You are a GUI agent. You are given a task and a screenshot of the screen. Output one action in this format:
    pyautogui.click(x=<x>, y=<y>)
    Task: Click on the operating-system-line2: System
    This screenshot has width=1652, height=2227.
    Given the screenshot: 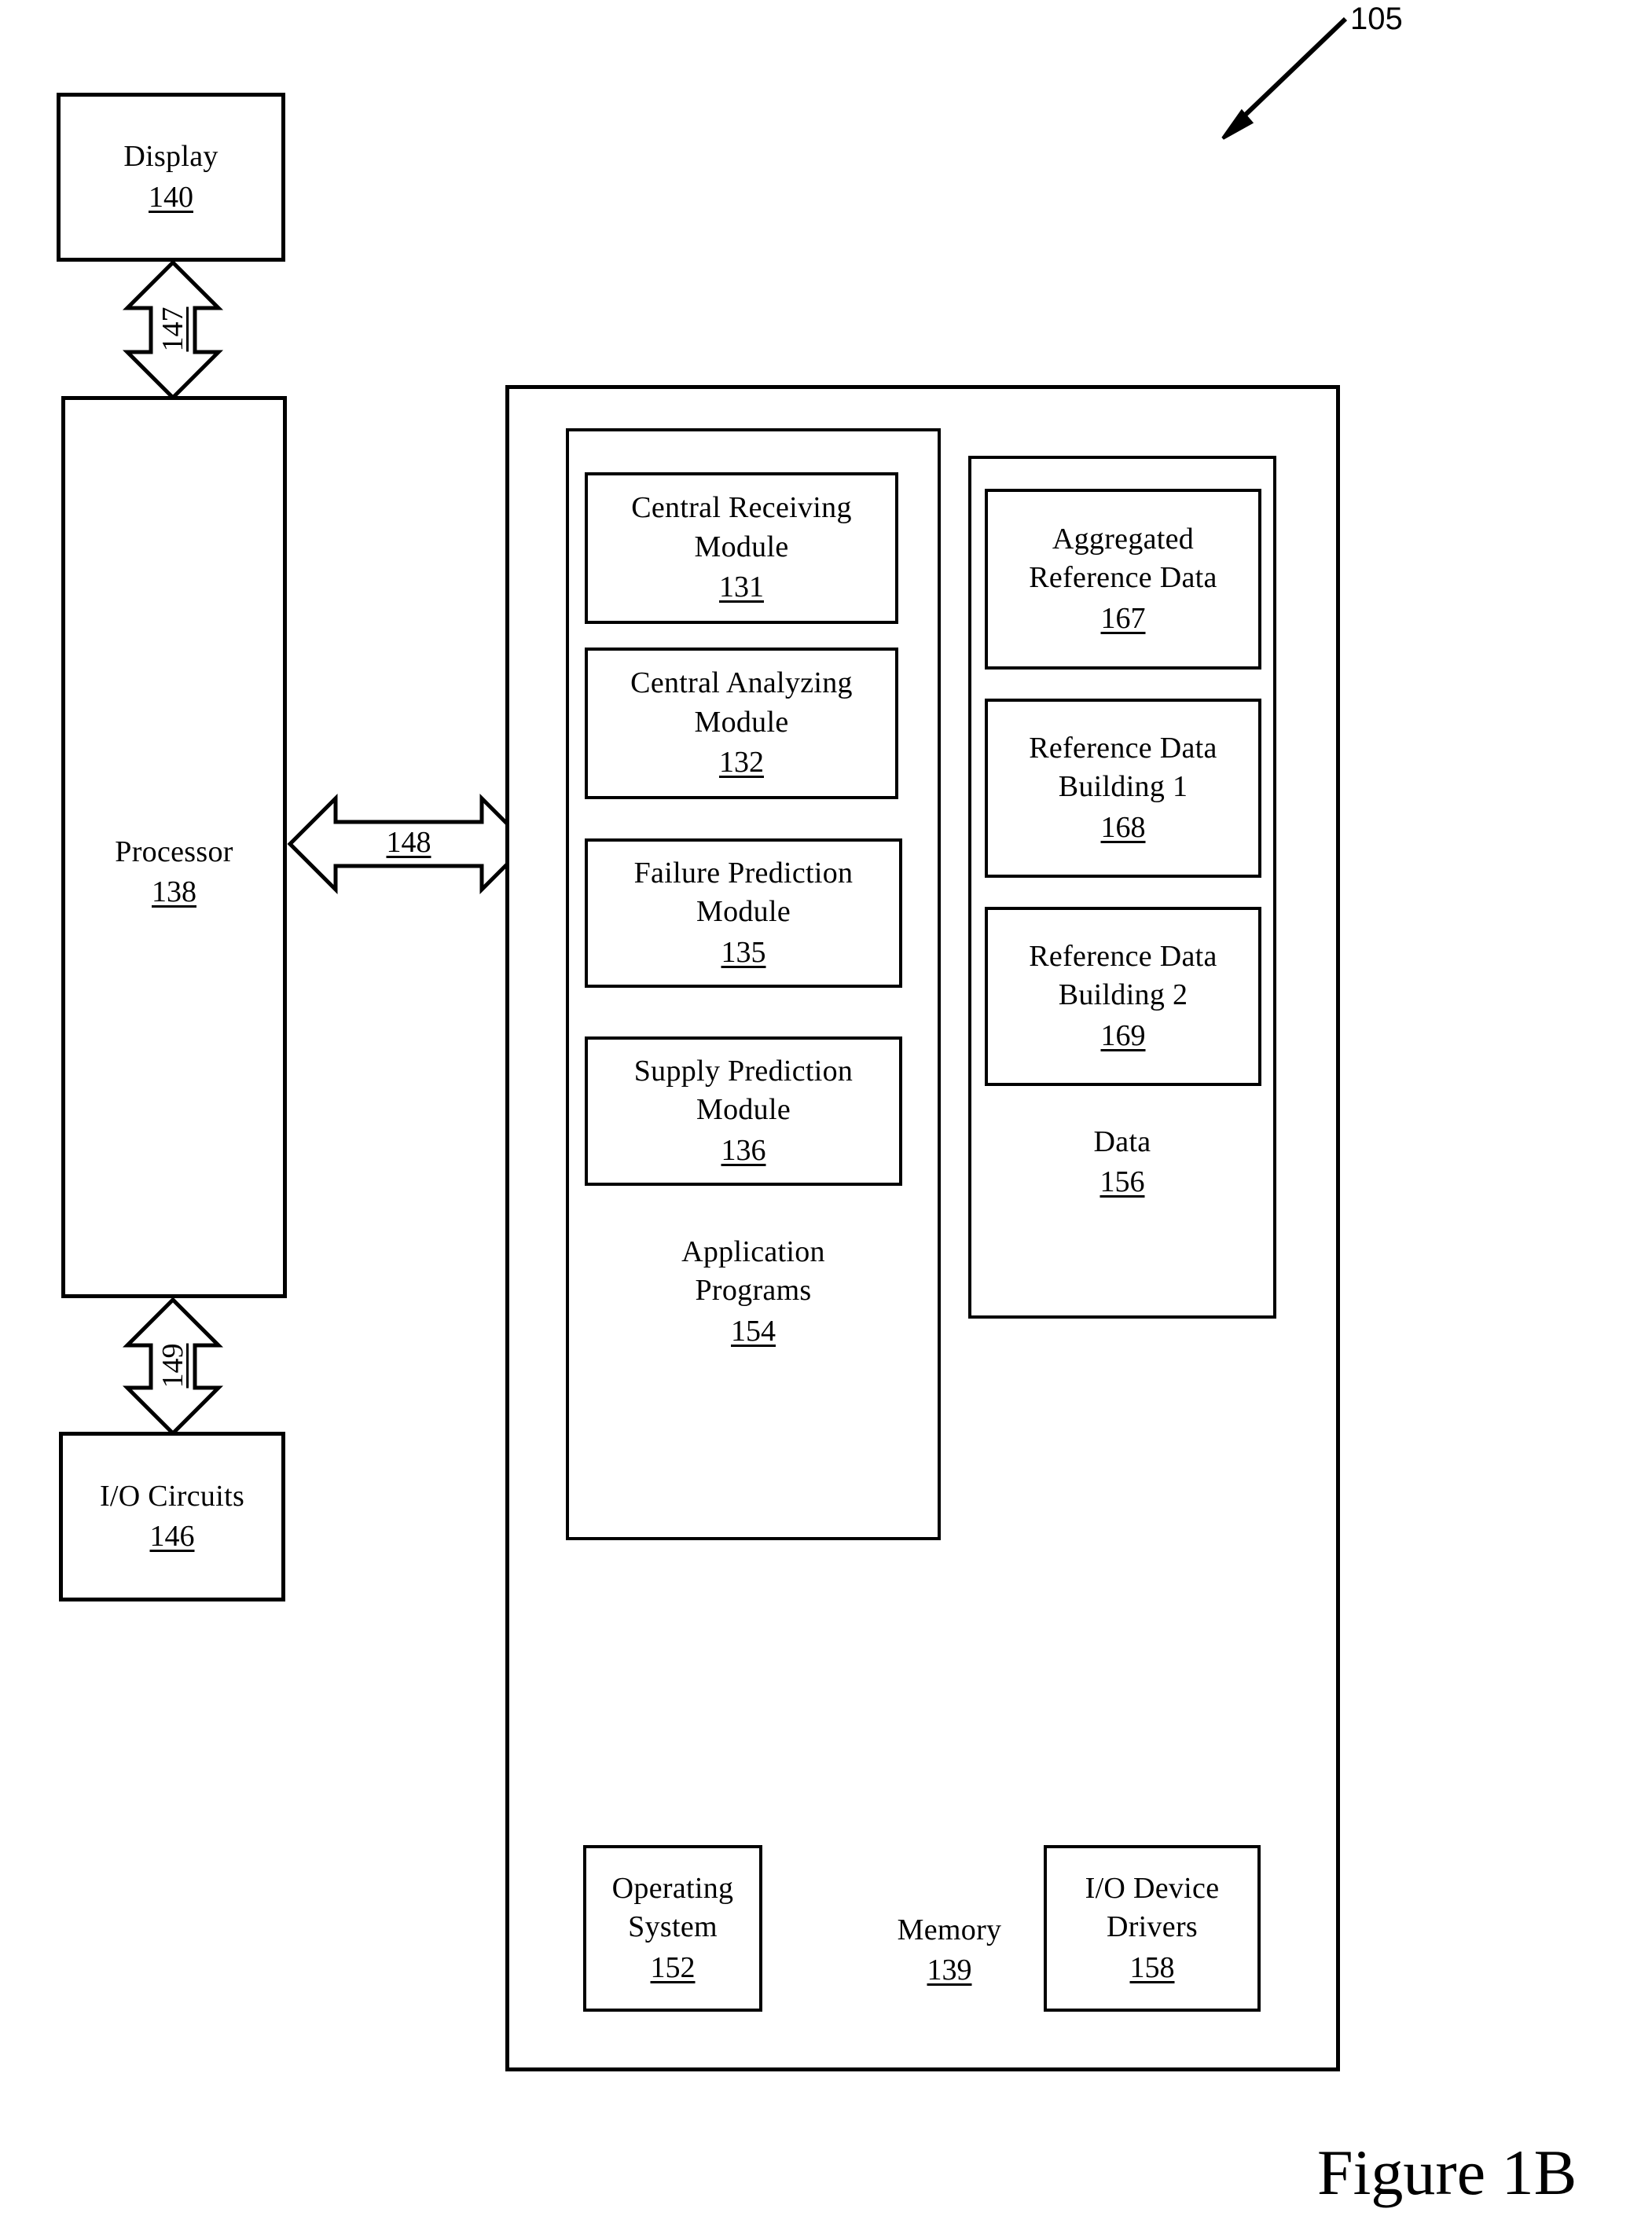 What is the action you would take?
    pyautogui.click(x=673, y=1927)
    